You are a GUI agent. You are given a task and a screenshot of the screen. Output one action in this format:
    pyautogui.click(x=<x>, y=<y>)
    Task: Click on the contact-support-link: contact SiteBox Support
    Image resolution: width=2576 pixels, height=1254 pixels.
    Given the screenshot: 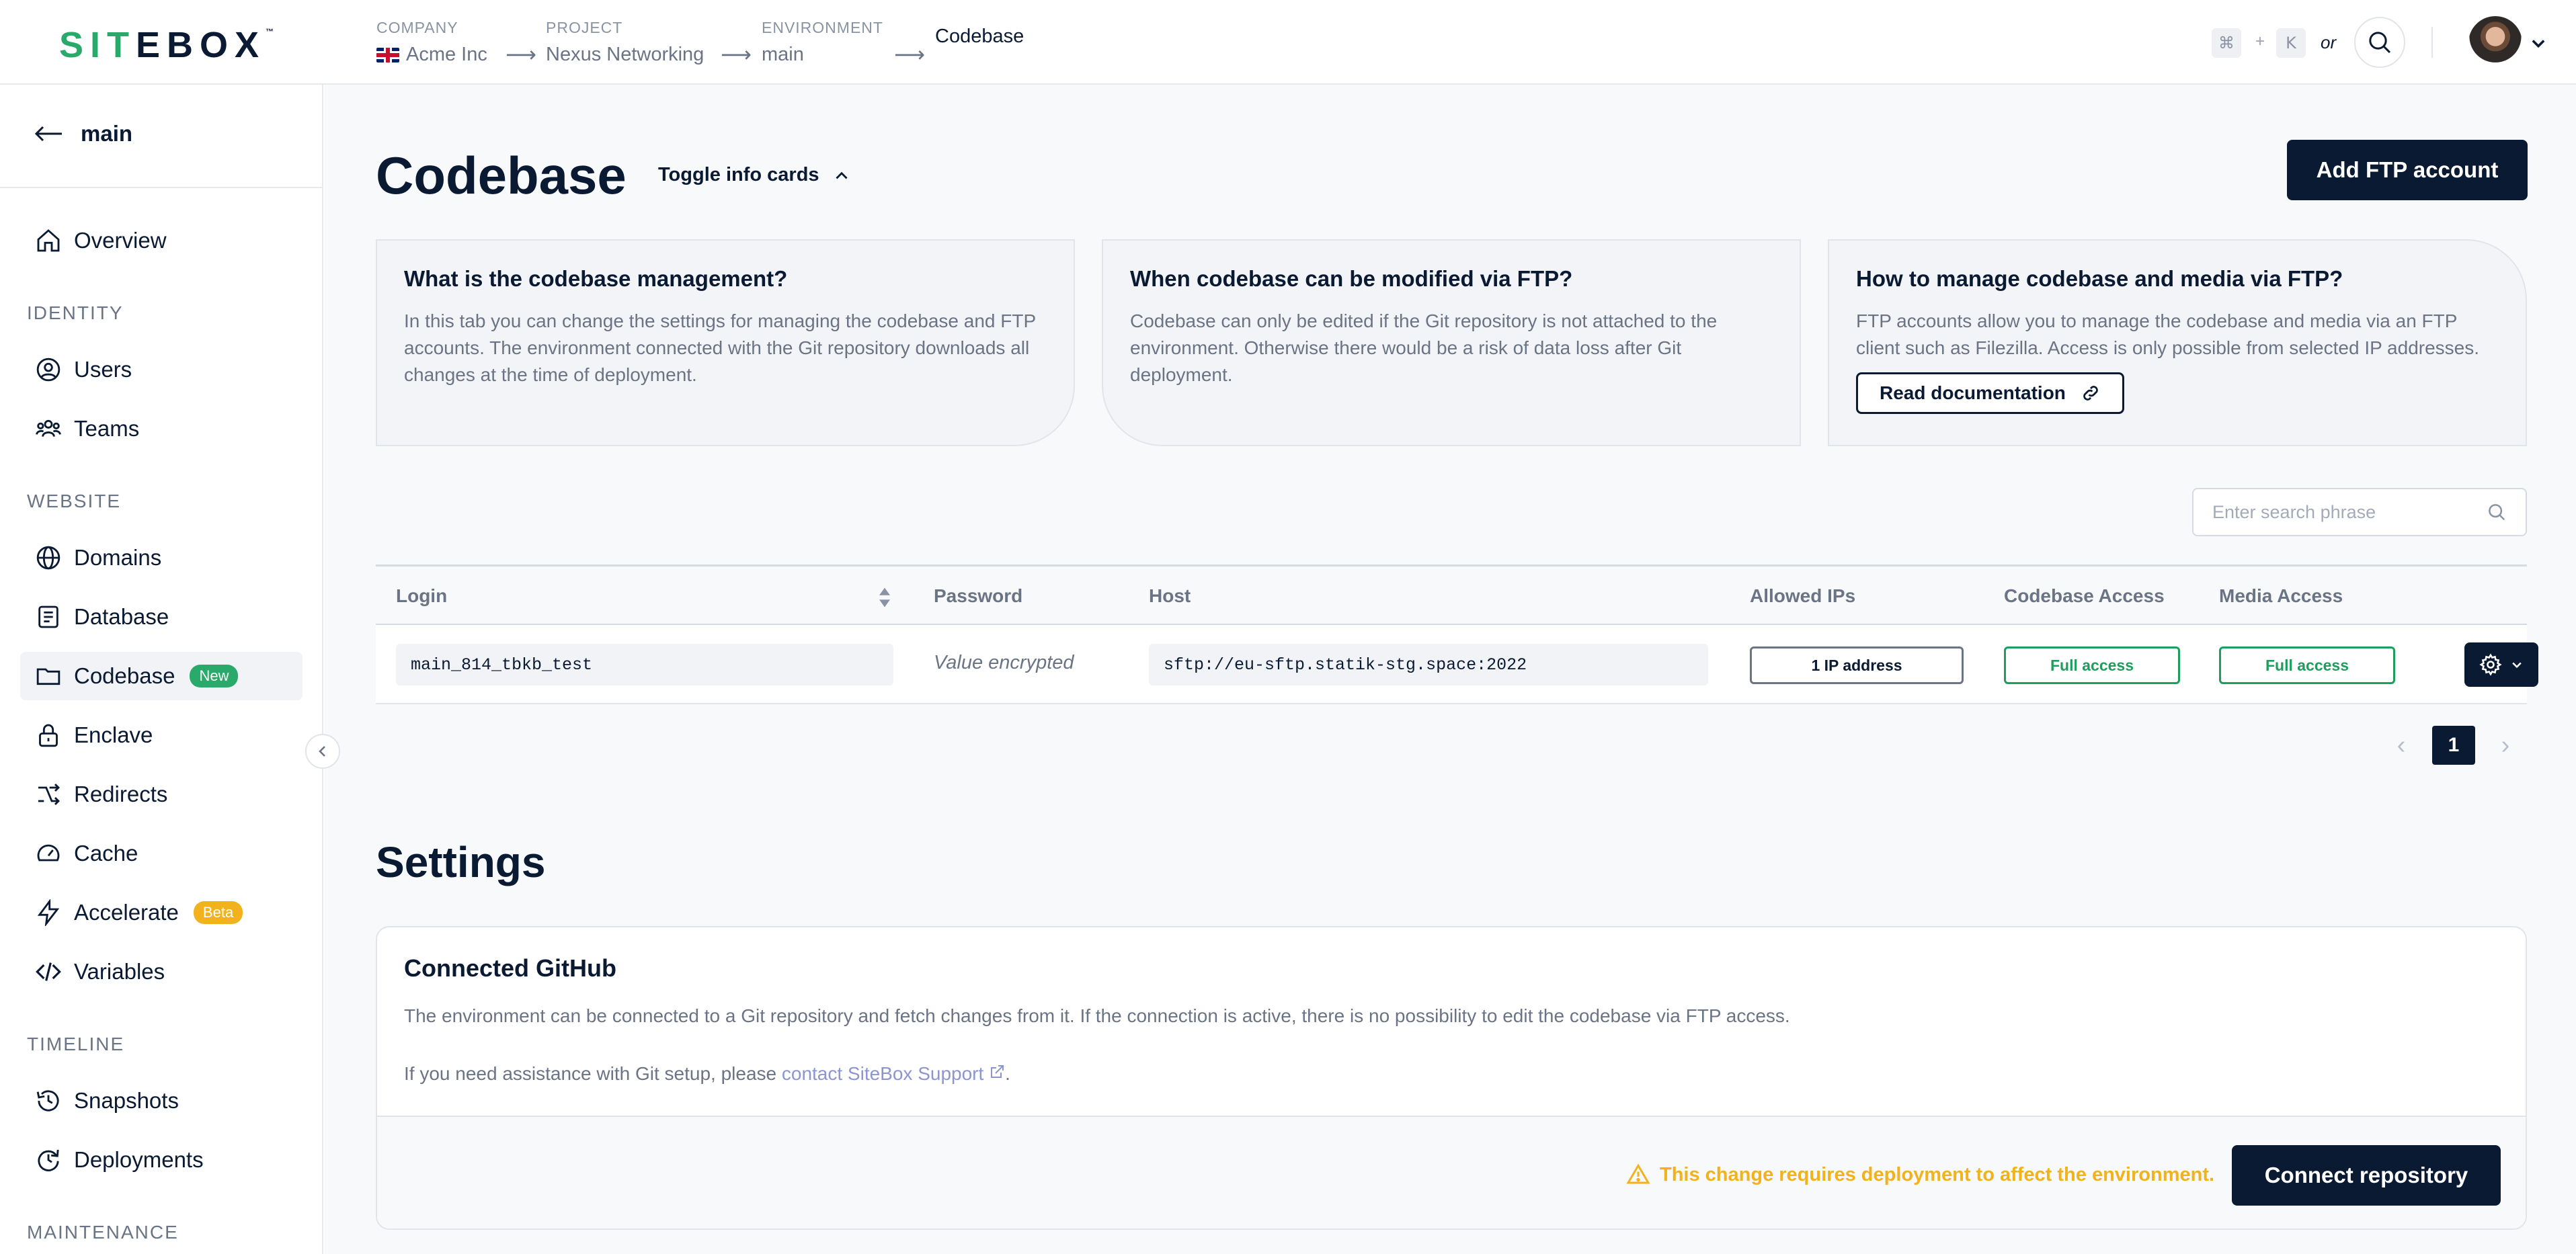 What is the action you would take?
    pyautogui.click(x=893, y=1073)
    